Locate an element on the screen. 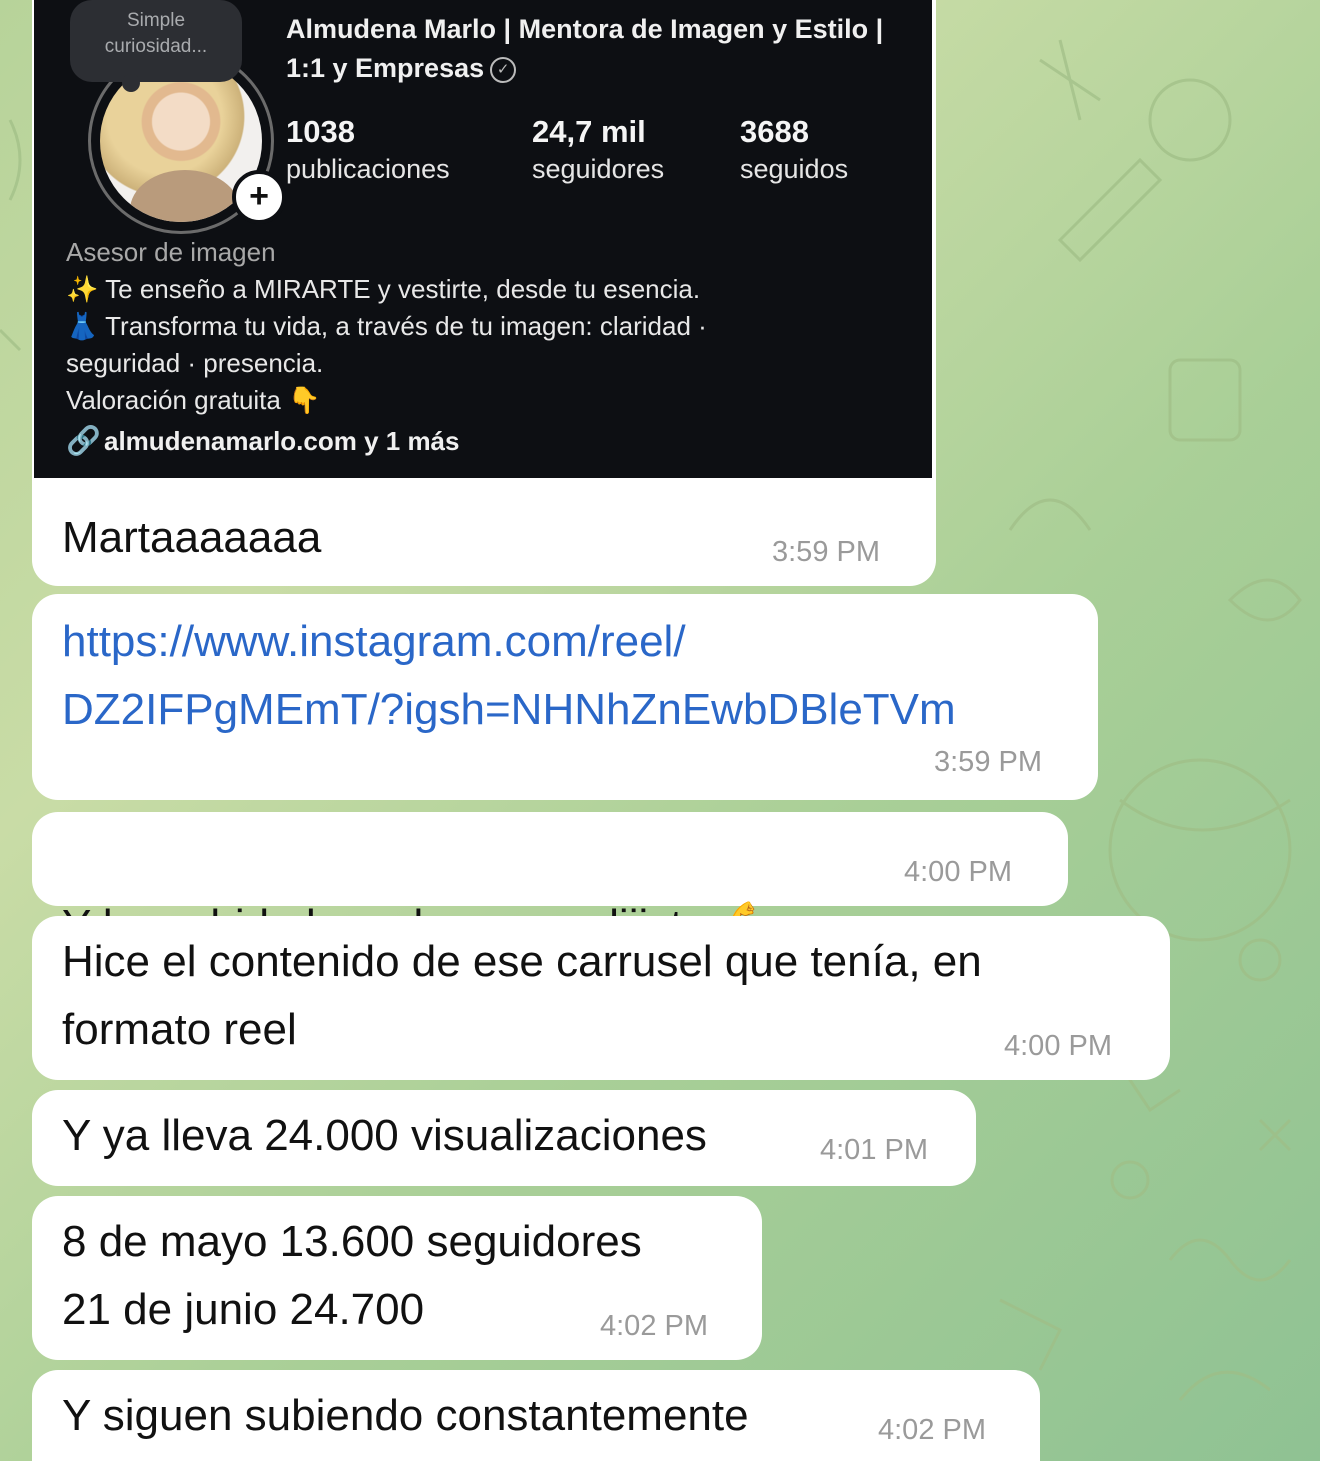 The width and height of the screenshot is (1320, 1461). add-story-icon: + is located at coordinates (259, 197).